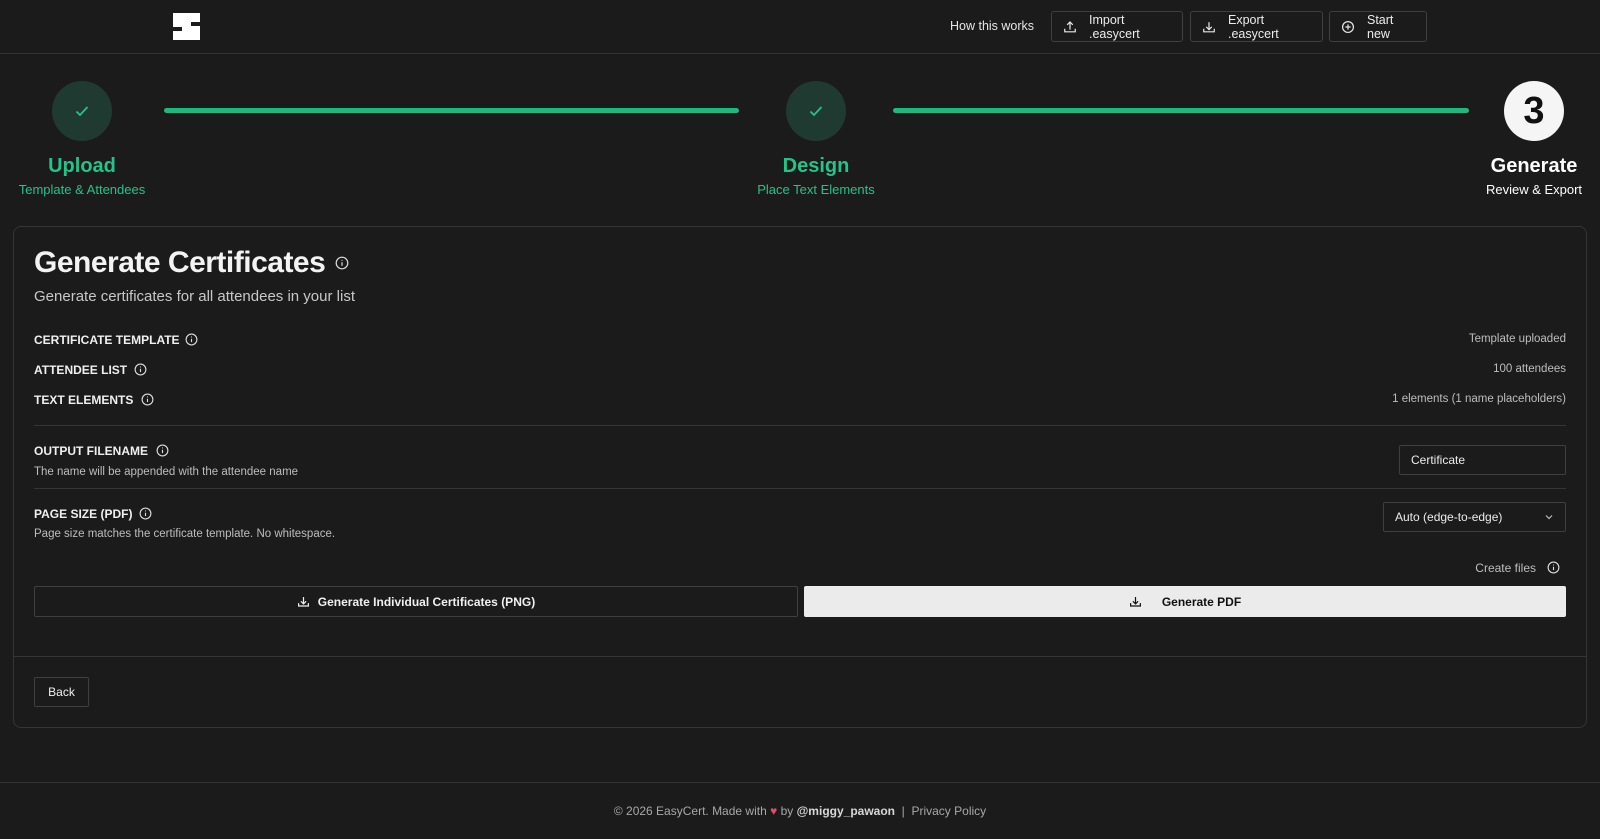 The height and width of the screenshot is (839, 1600). I want to click on step-number: 3, so click(1534, 110).